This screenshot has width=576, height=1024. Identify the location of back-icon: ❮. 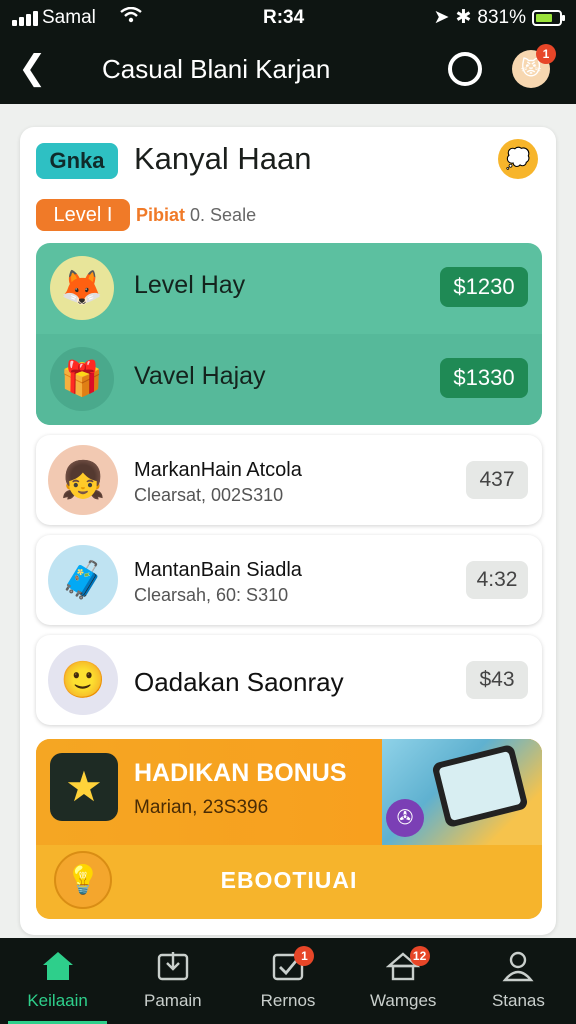
(32, 68).